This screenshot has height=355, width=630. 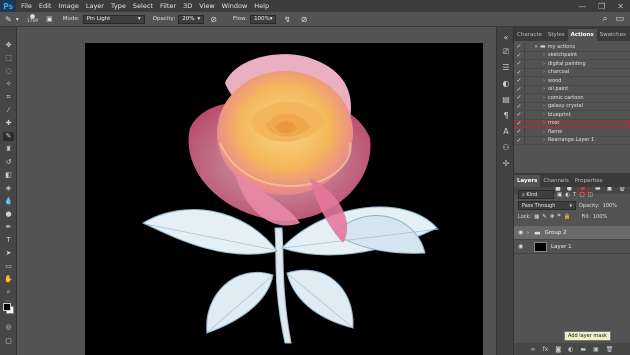 I want to click on action-item: ✓ › sketchpaint, so click(x=572, y=55).